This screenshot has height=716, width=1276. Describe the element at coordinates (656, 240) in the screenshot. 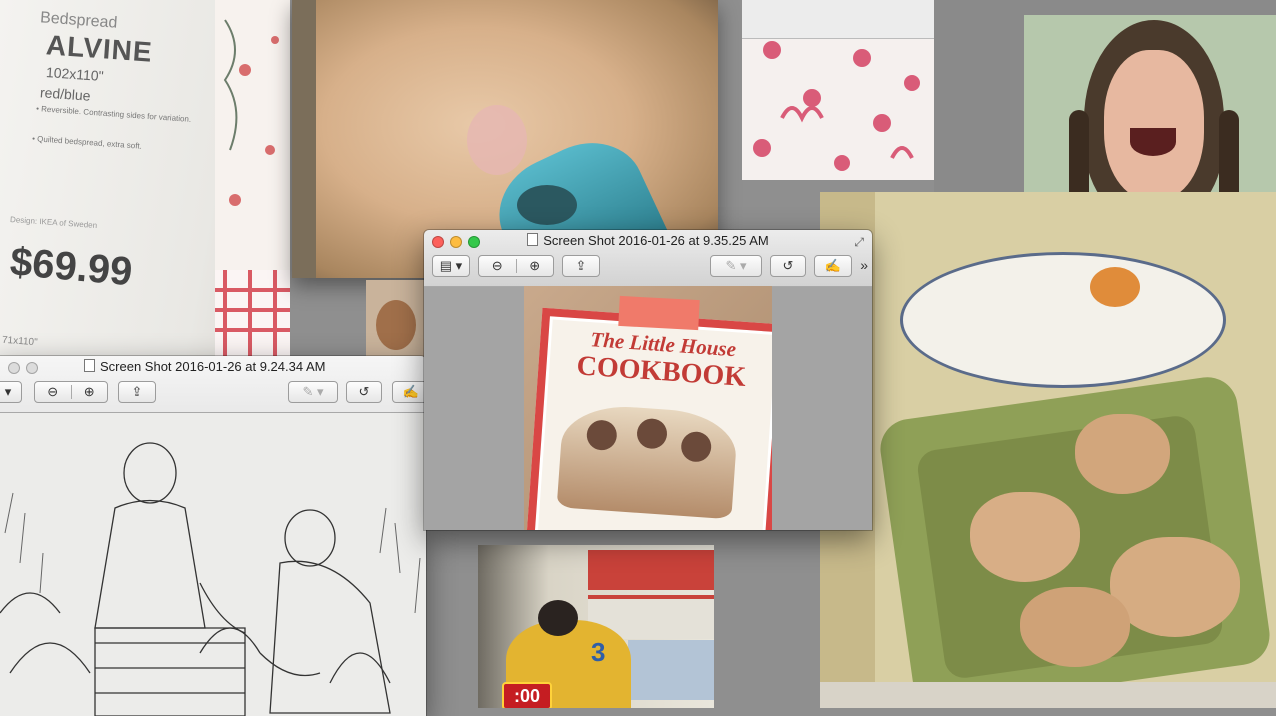

I see `window-title: Screen Shot 2016-01-26 at 9.35.25 AM` at that location.